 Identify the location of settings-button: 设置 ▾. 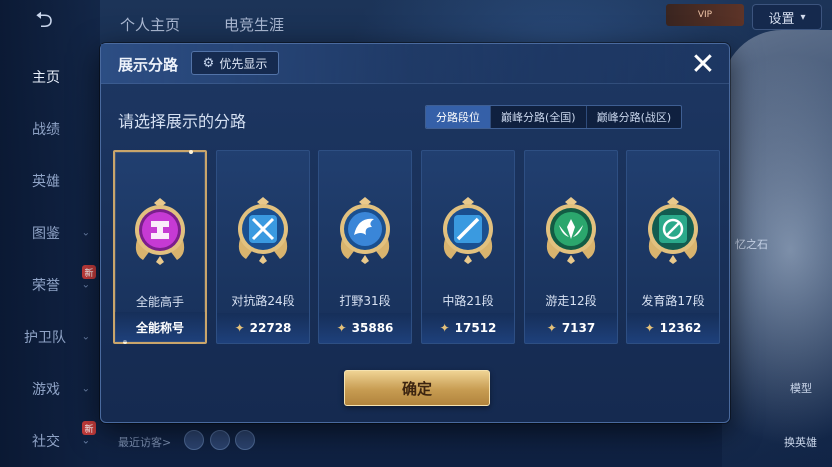
(787, 17).